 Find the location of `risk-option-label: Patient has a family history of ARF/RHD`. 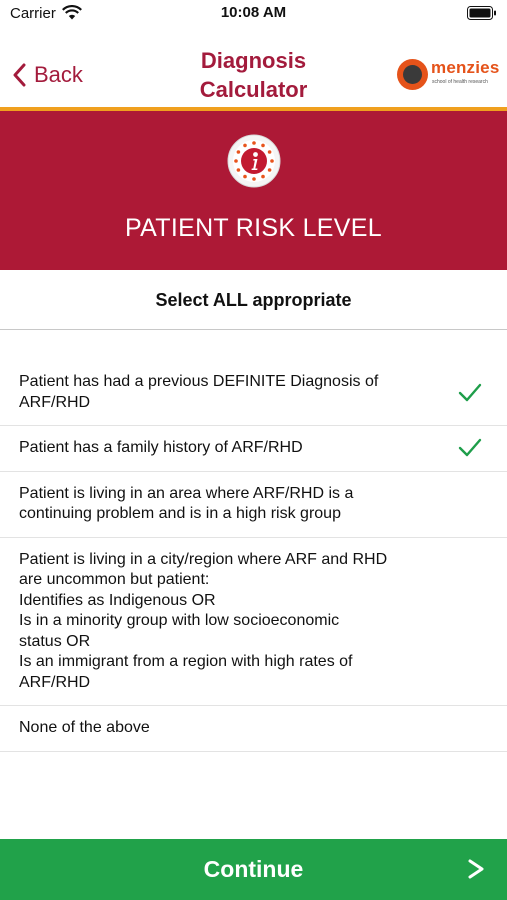

risk-option-label: Patient has a family history of ARF/RHD is located at coordinates (161, 447).